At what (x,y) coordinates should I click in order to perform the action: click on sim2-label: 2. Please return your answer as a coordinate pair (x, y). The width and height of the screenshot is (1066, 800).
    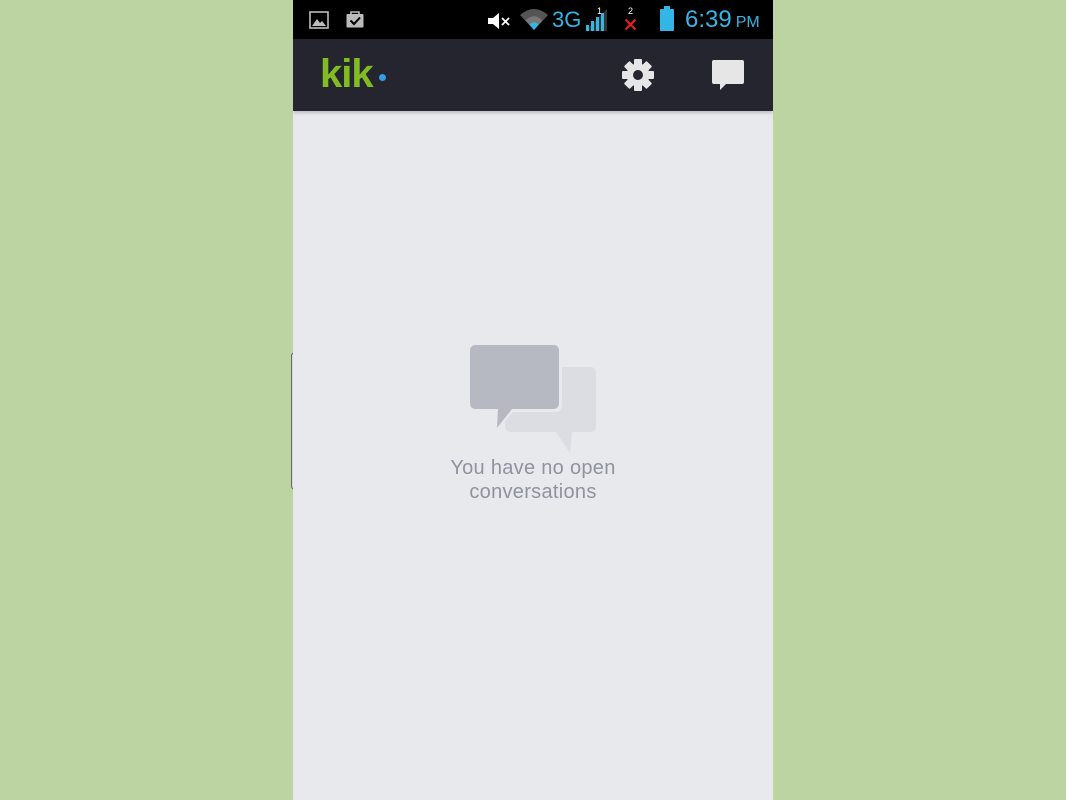
    Looking at the image, I should click on (631, 11).